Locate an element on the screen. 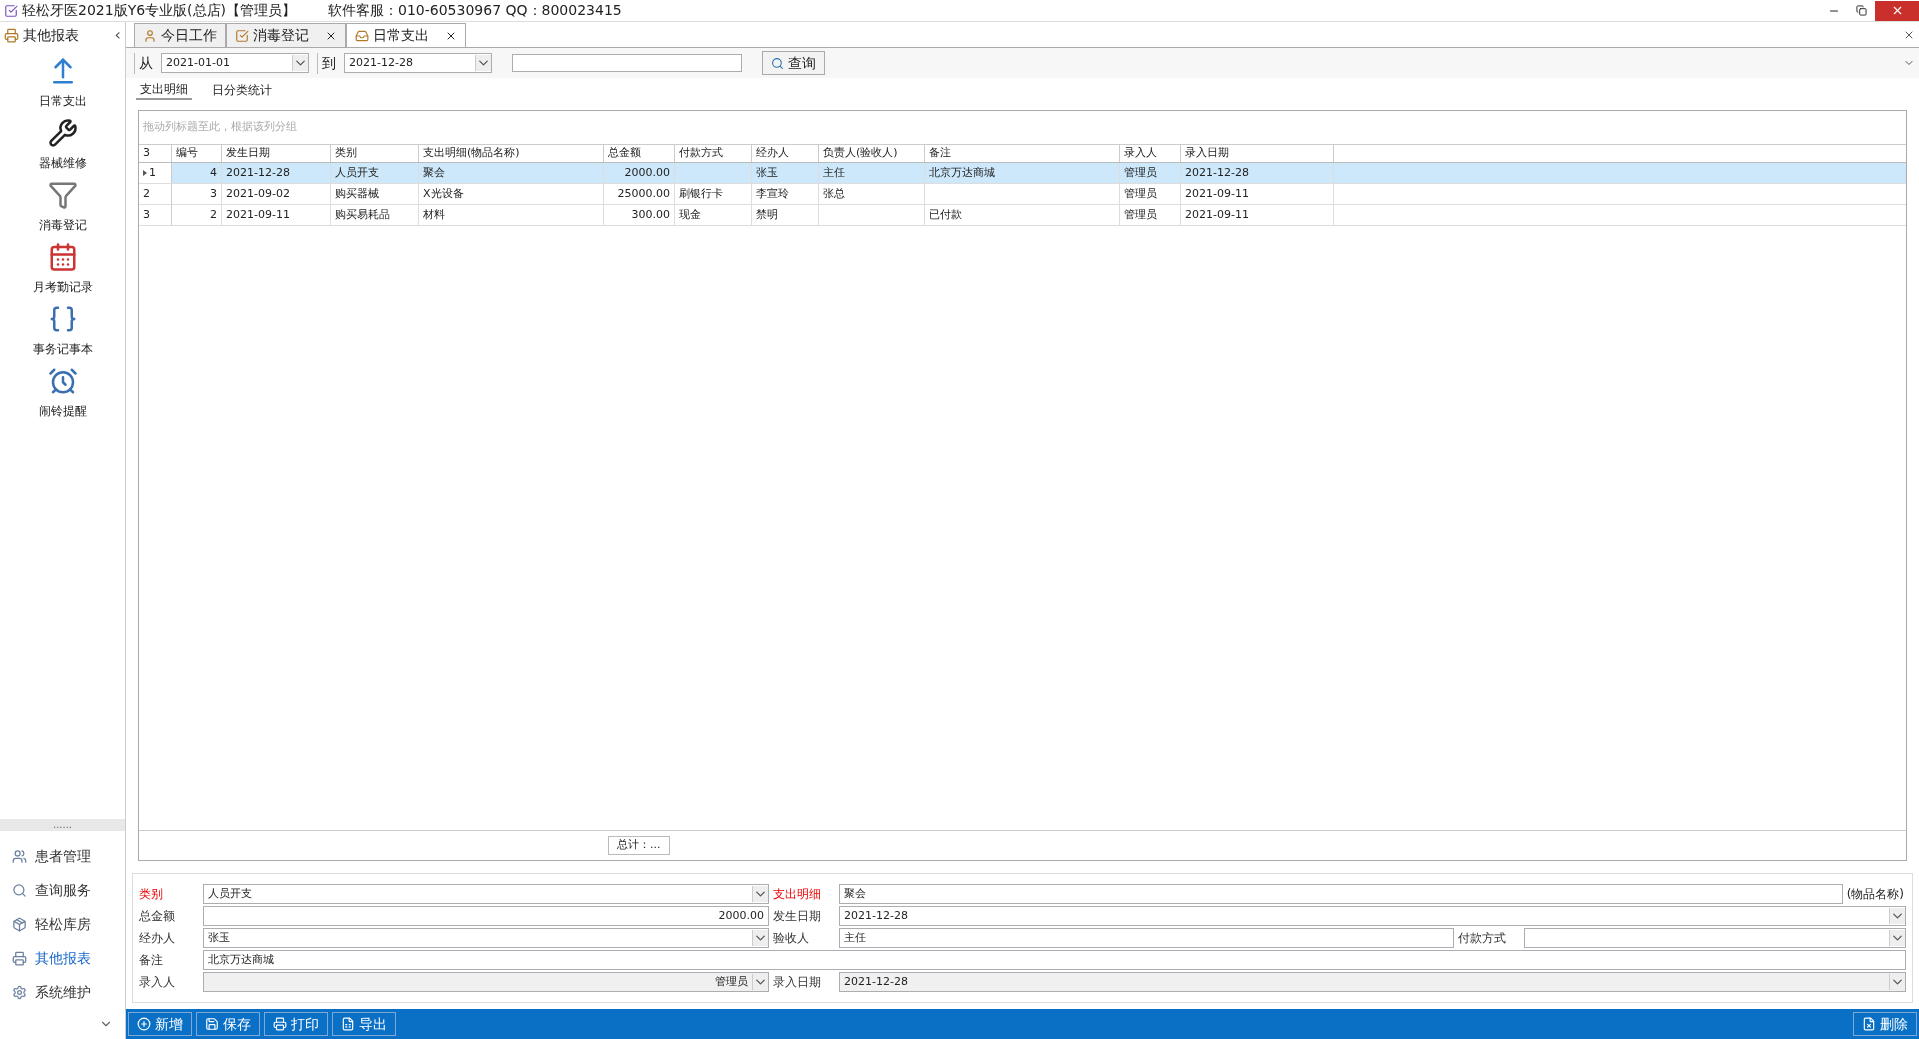 The image size is (1919, 1039). sub-tab: 支出明细 is located at coordinates (164, 90).